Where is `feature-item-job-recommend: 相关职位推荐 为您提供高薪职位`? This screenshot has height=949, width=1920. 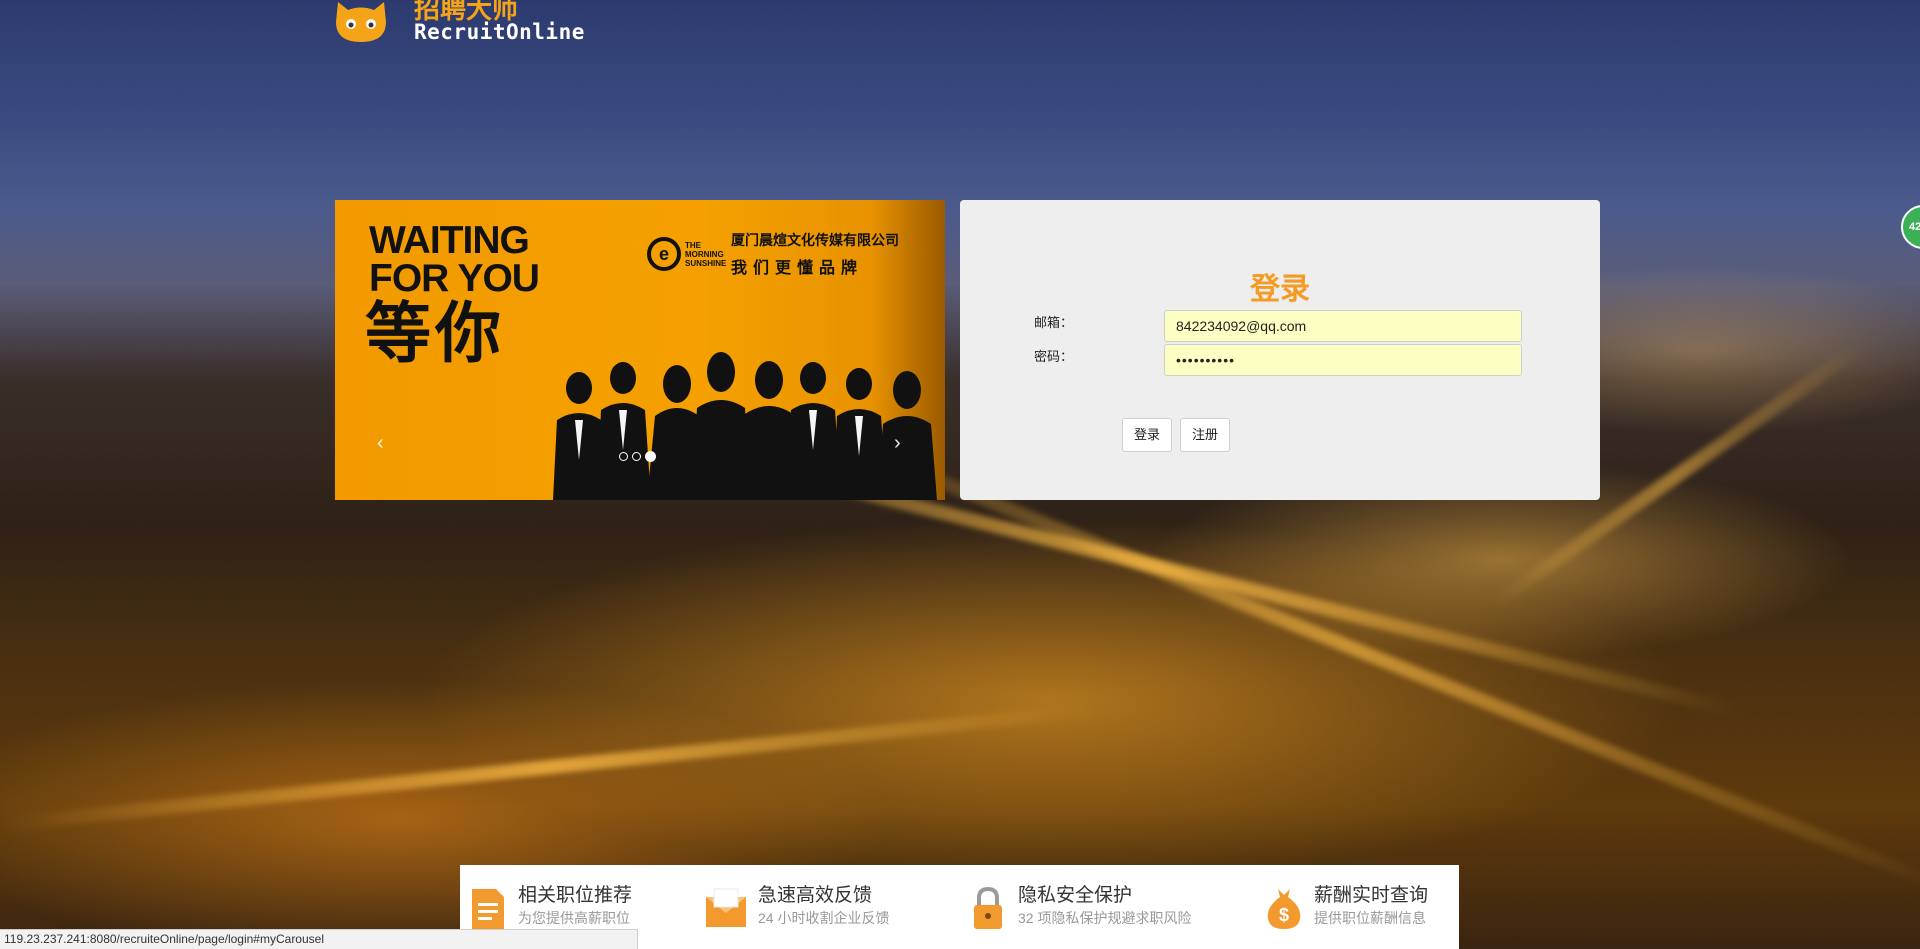 feature-item-job-recommend: 相关职位推荐 为您提供高薪职位 is located at coordinates (550, 908).